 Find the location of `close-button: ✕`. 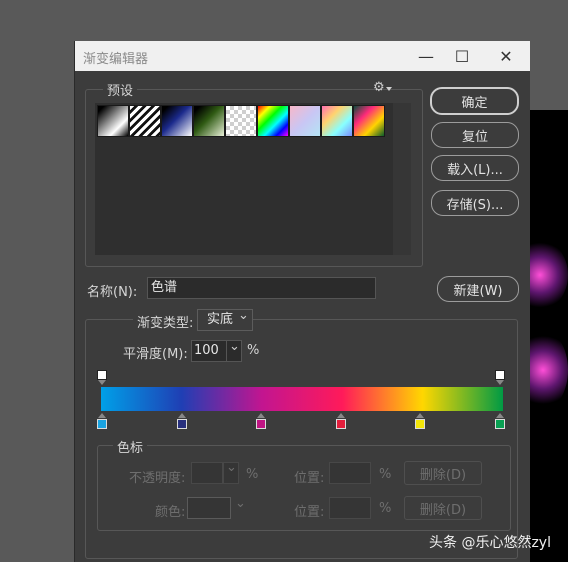

close-button: ✕ is located at coordinates (506, 56).